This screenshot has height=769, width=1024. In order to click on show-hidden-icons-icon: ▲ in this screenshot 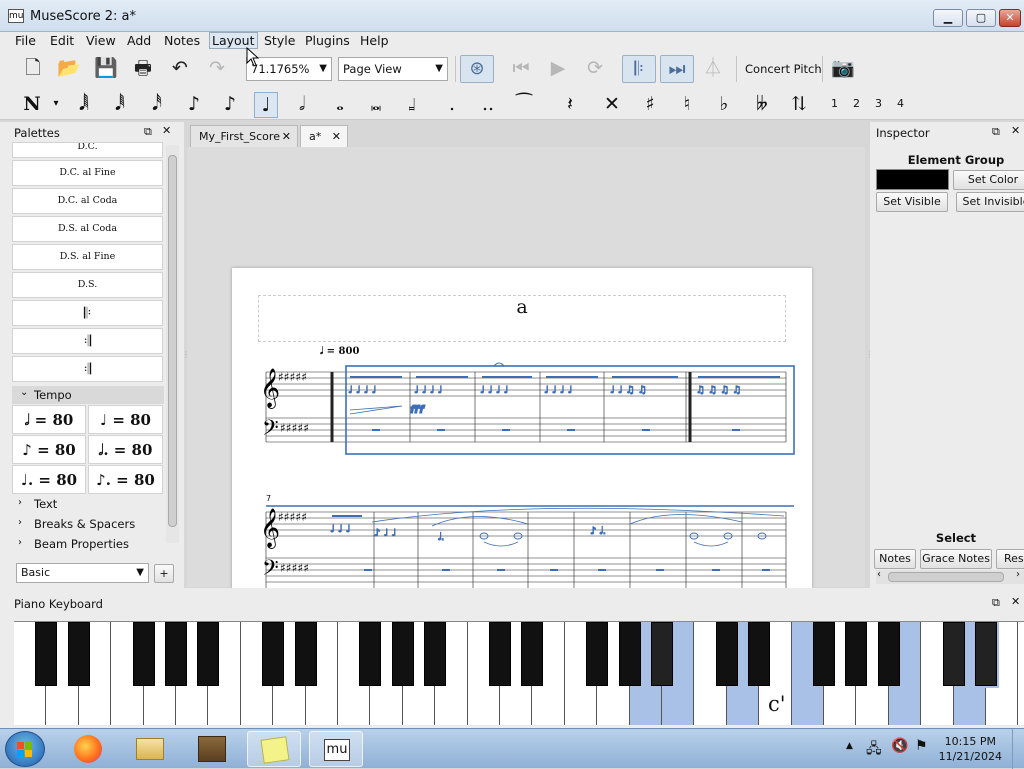, I will do `click(849, 746)`.